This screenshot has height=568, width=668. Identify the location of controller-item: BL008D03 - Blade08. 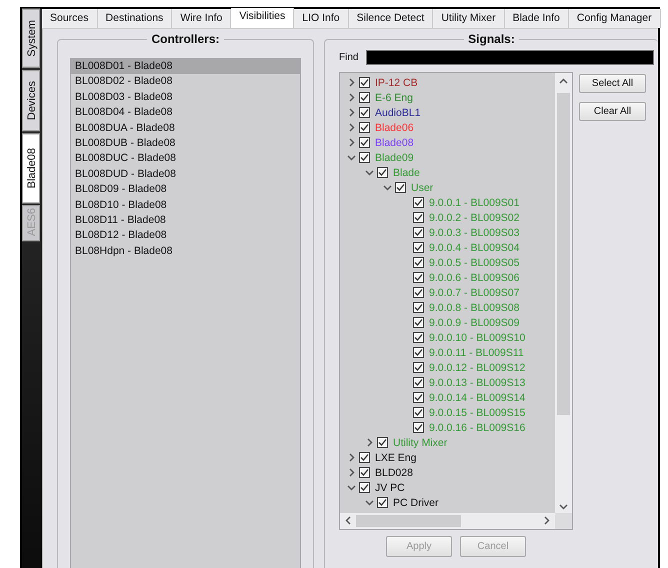
(185, 98).